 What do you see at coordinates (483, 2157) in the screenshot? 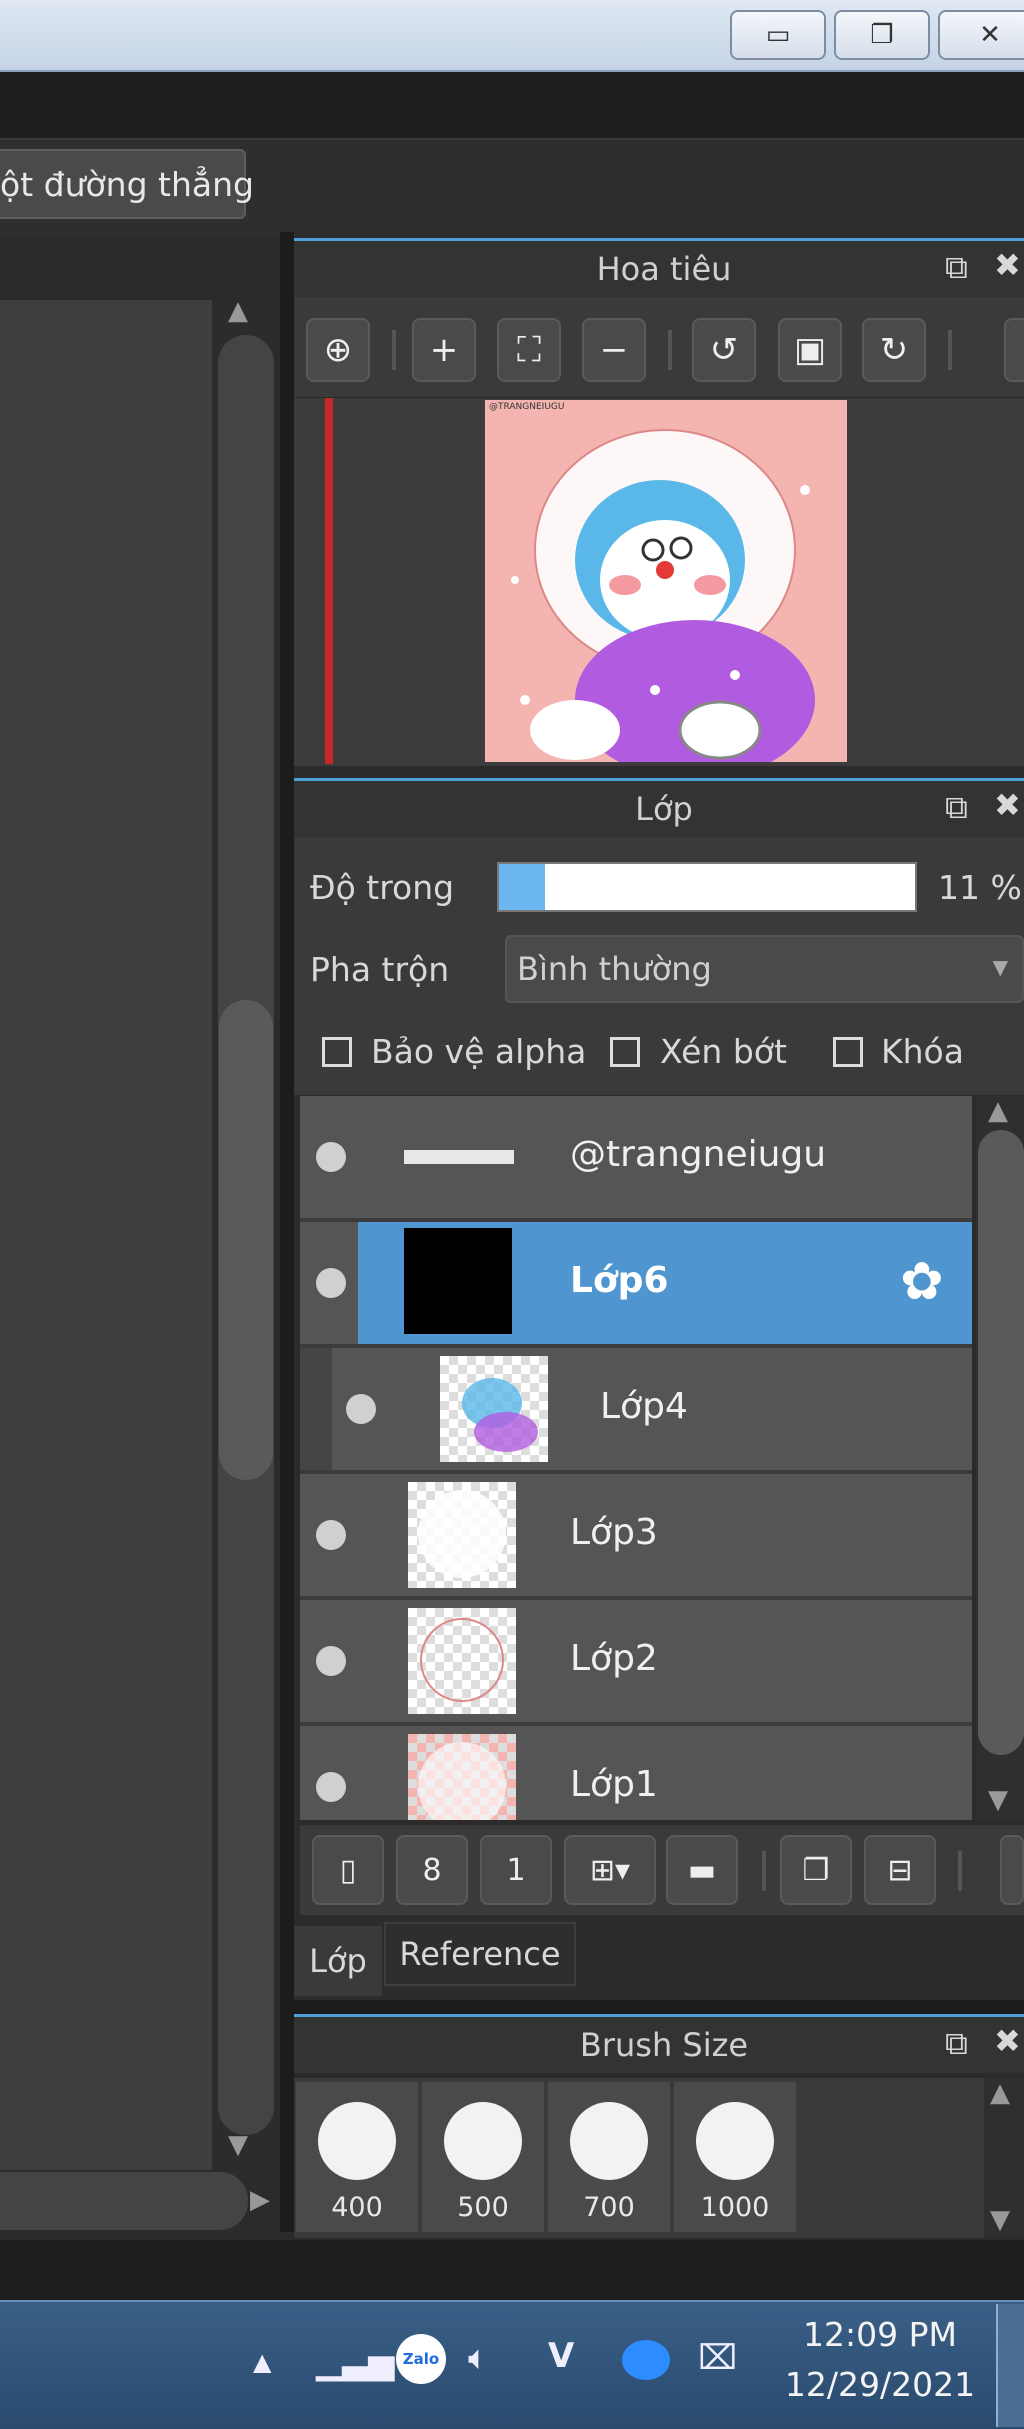
I see `brush-size-item: 500` at bounding box center [483, 2157].